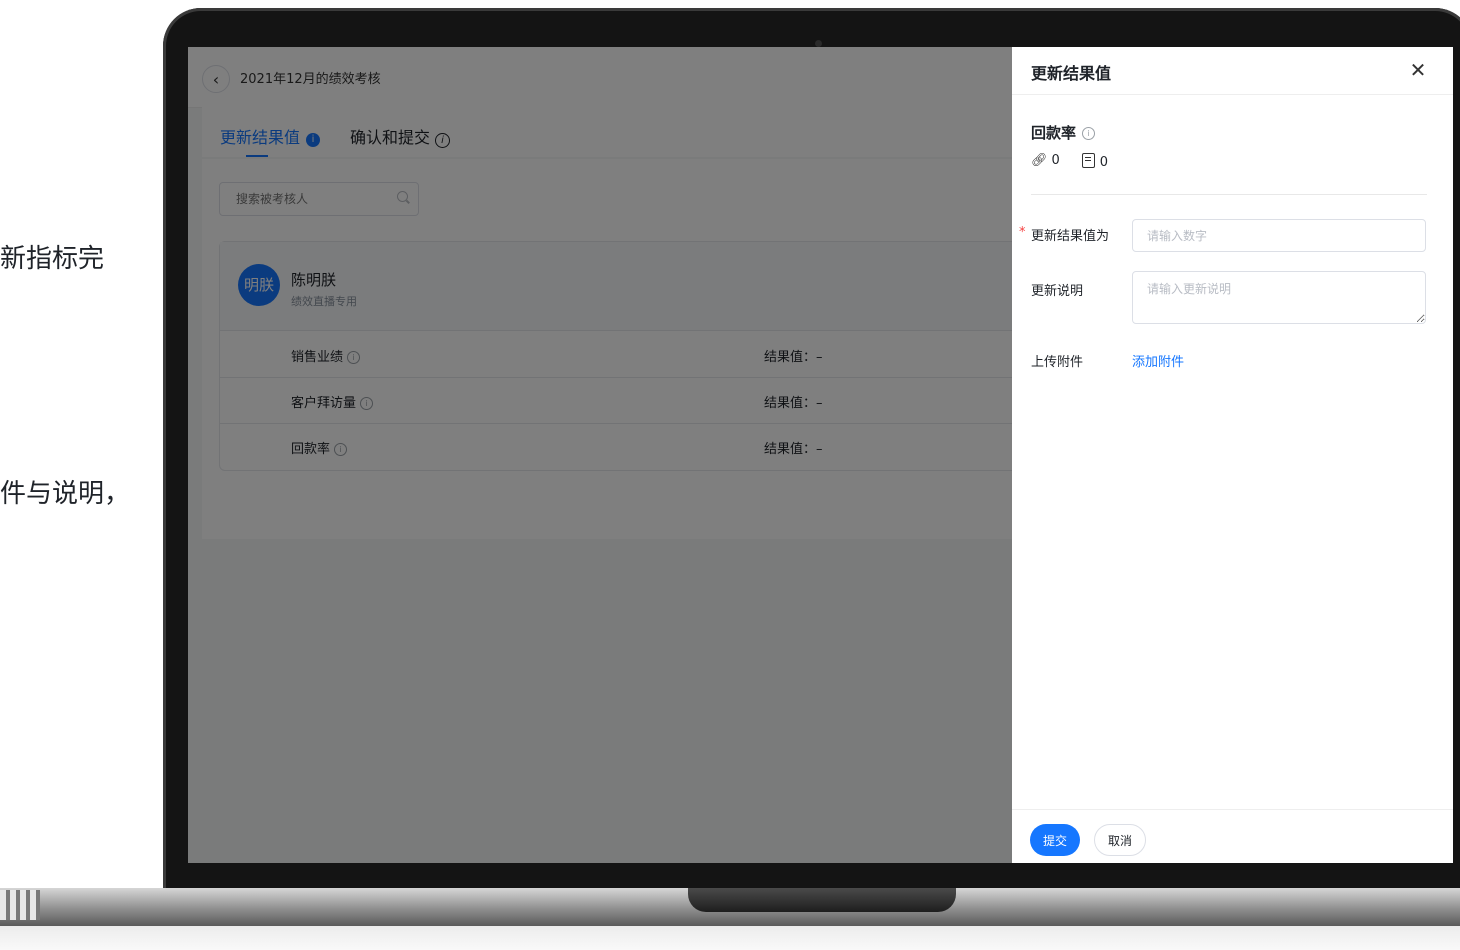  What do you see at coordinates (730, 938) in the screenshot?
I see `laptop-shadow` at bounding box center [730, 938].